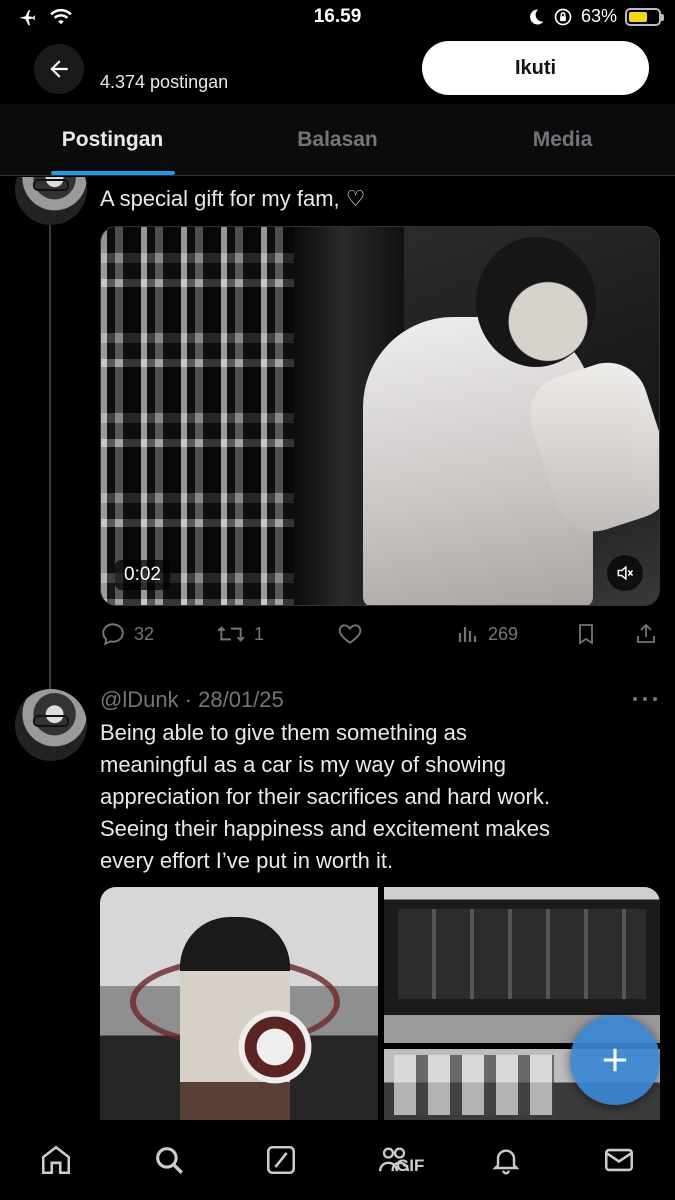  I want to click on bookmark-button, so click(586, 634).